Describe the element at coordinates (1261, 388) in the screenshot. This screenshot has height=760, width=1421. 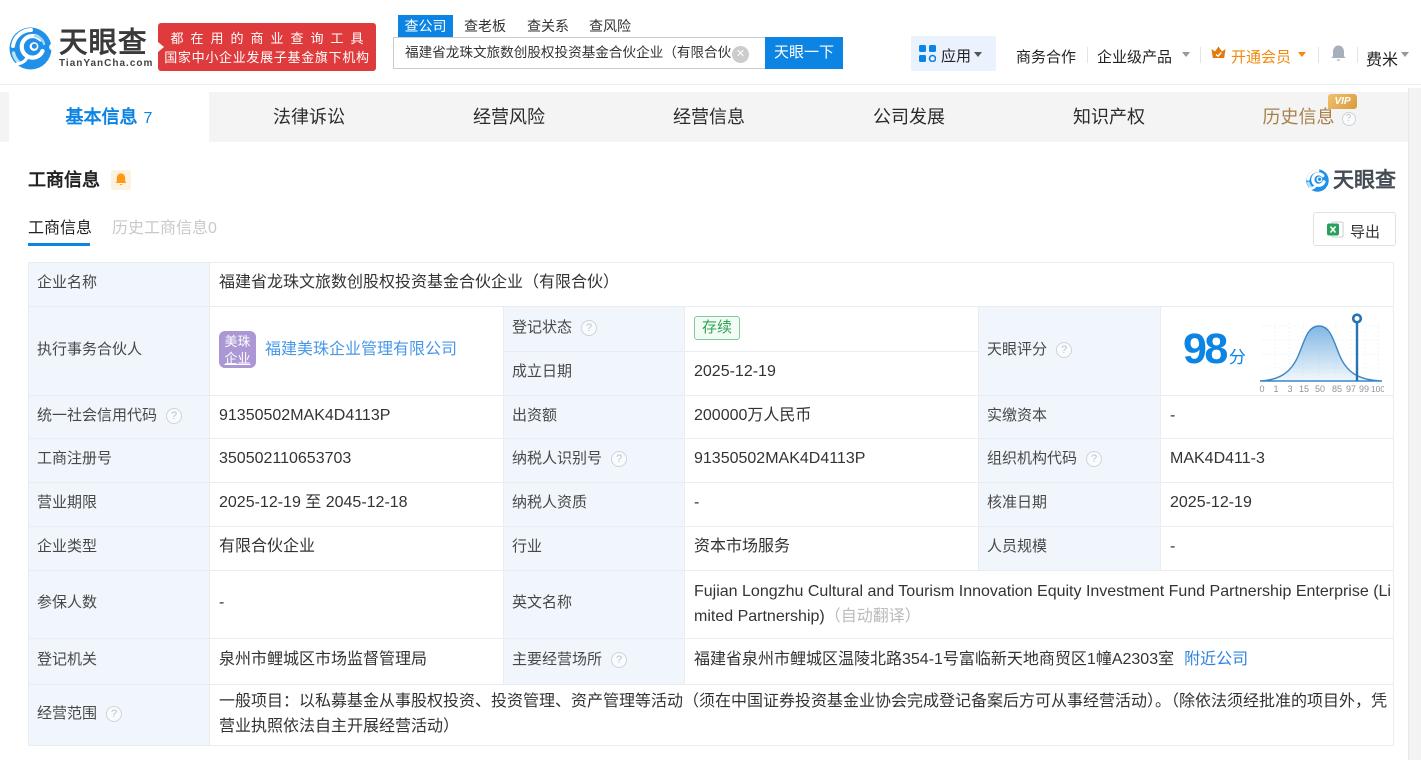
I see `svg-text: 0` at that location.